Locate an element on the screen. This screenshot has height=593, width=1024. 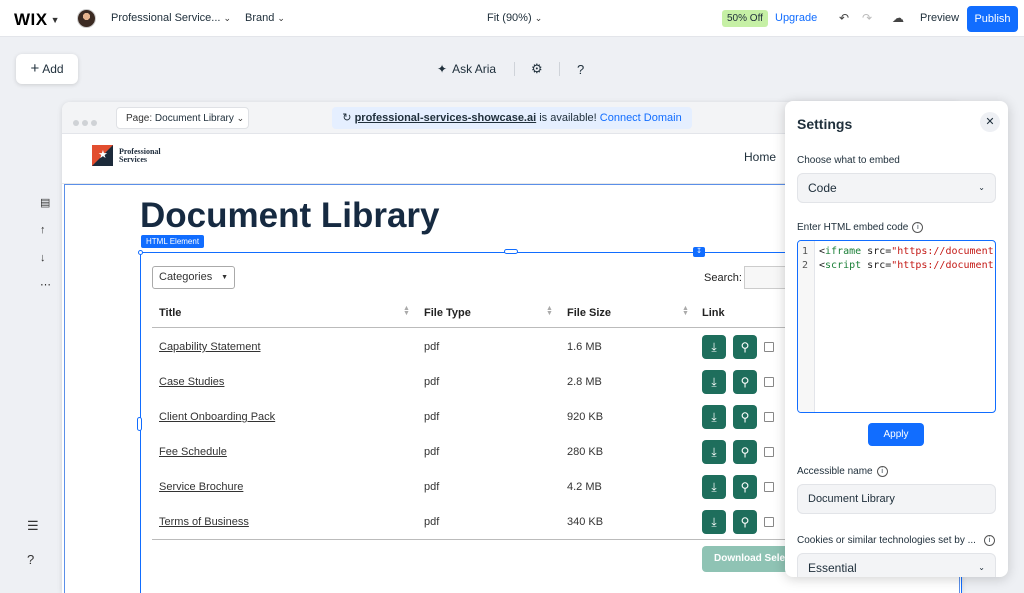
domain-name: professional-services-showcase.ai is located at coordinates (446, 118).